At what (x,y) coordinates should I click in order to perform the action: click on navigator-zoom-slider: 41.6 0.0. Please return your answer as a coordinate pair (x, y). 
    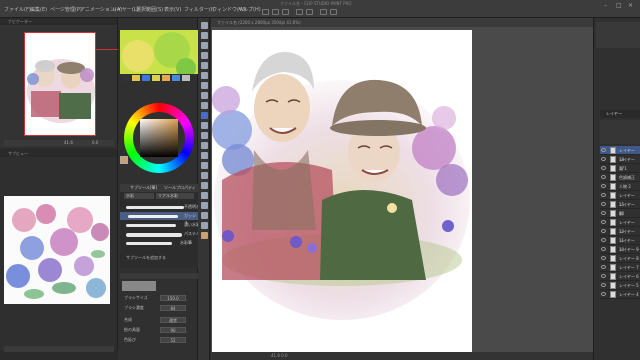
    Looking at the image, I should click on (59, 143).